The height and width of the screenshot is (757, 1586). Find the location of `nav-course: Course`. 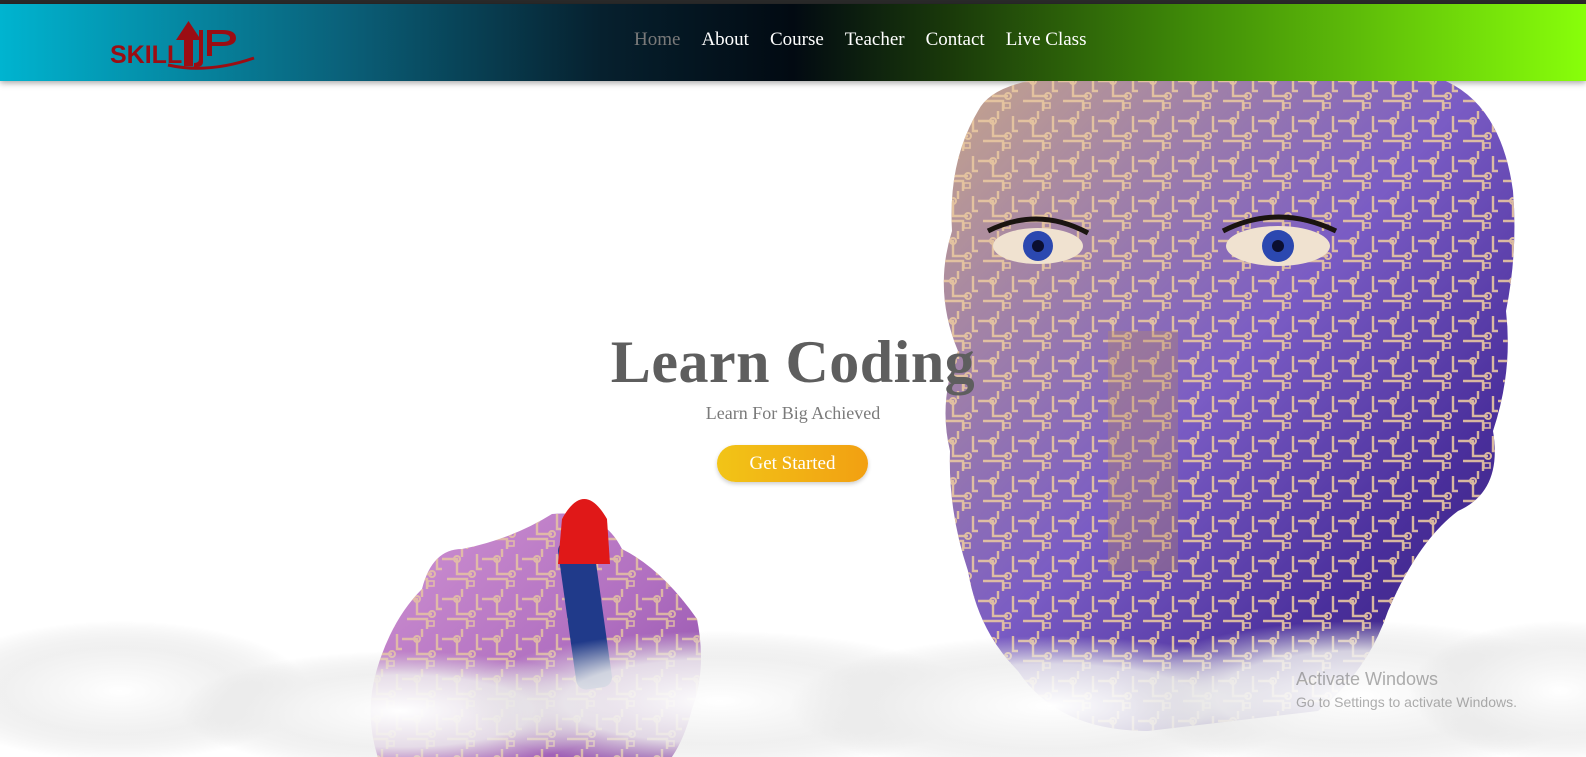

nav-course: Course is located at coordinates (797, 40).